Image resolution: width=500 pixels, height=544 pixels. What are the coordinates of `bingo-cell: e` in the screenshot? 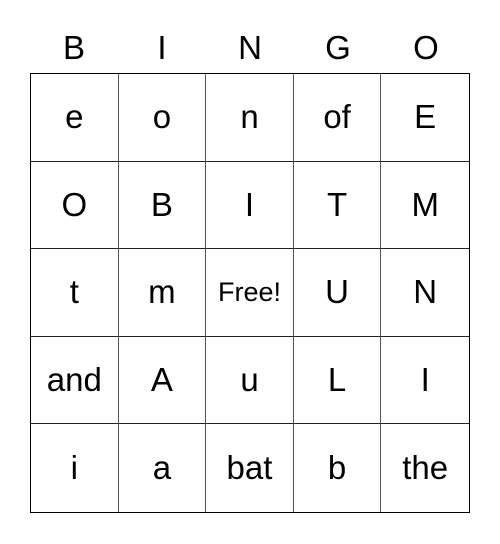 It's located at (75, 118).